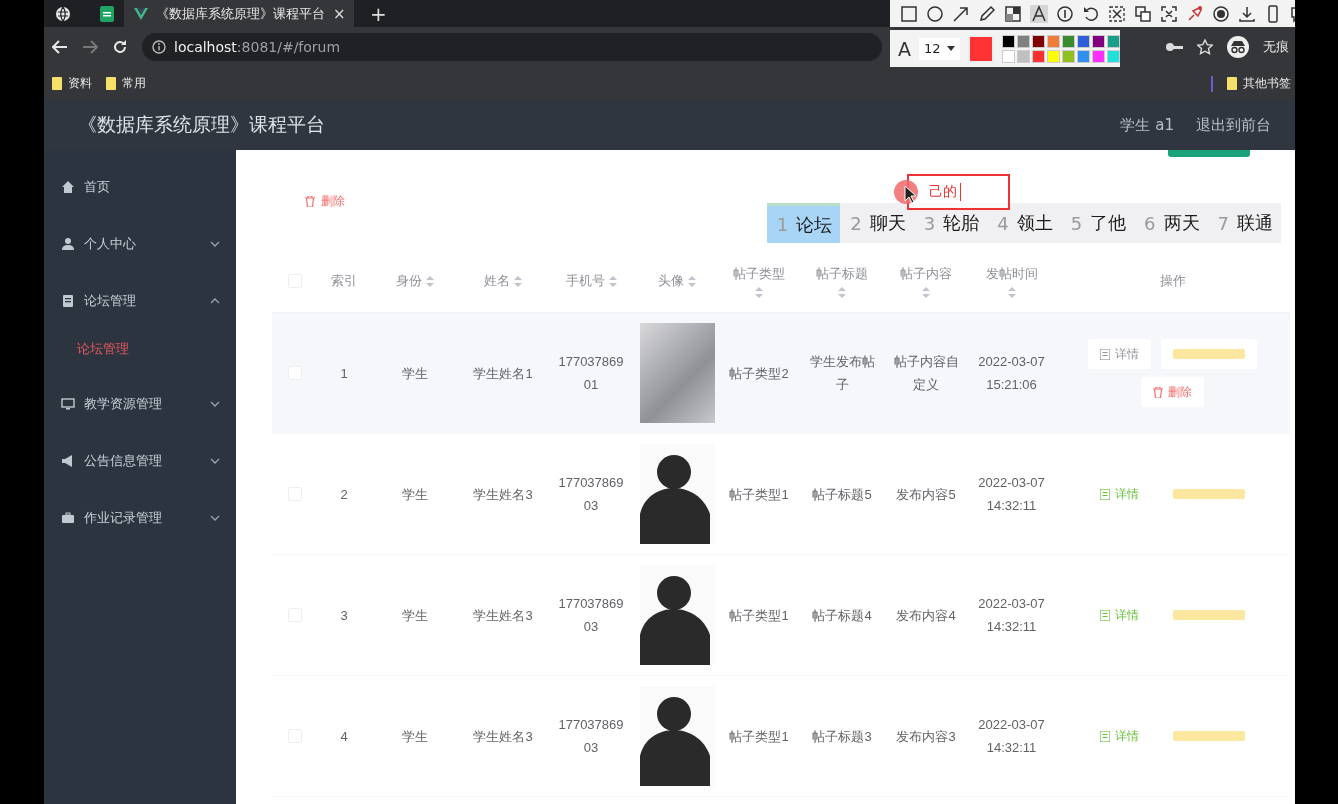 Image resolution: width=1338 pixels, height=804 pixels. What do you see at coordinates (842, 615) in the screenshot?
I see `table-cell-text: 帖子标题4` at bounding box center [842, 615].